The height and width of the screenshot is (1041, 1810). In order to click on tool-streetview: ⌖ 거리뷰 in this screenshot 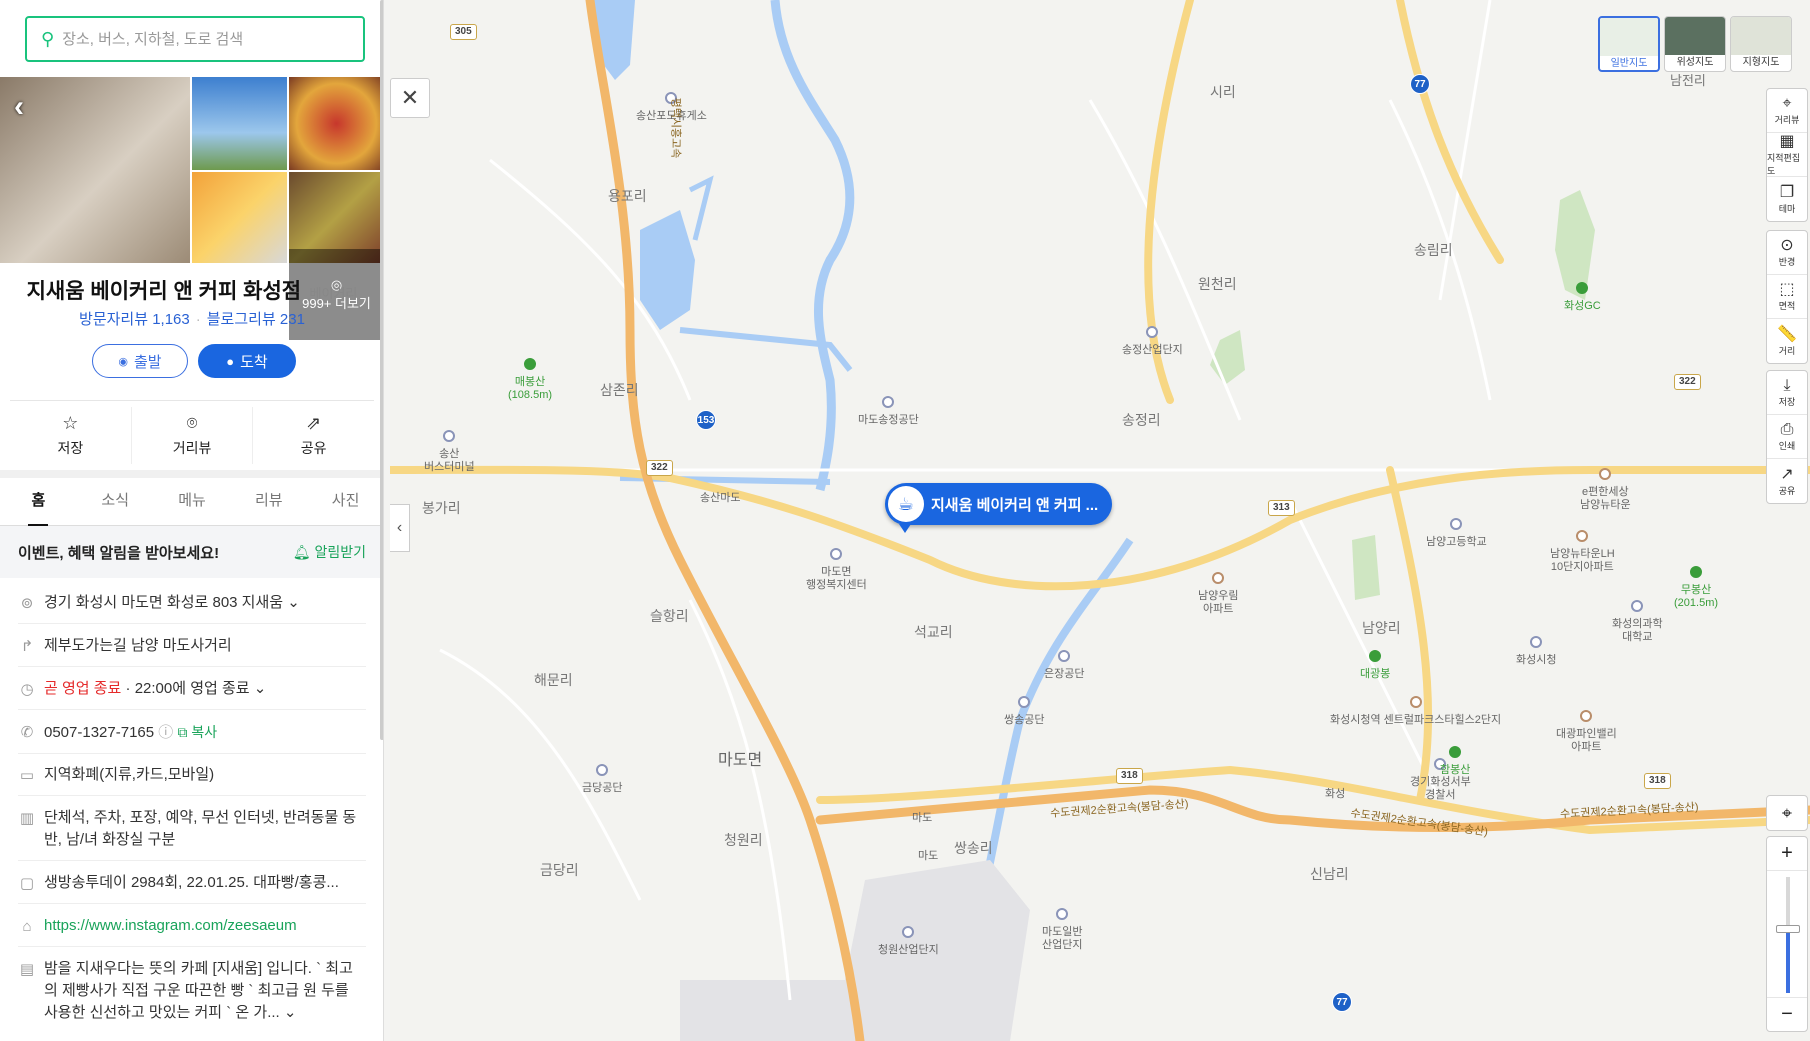, I will do `click(1787, 111)`.